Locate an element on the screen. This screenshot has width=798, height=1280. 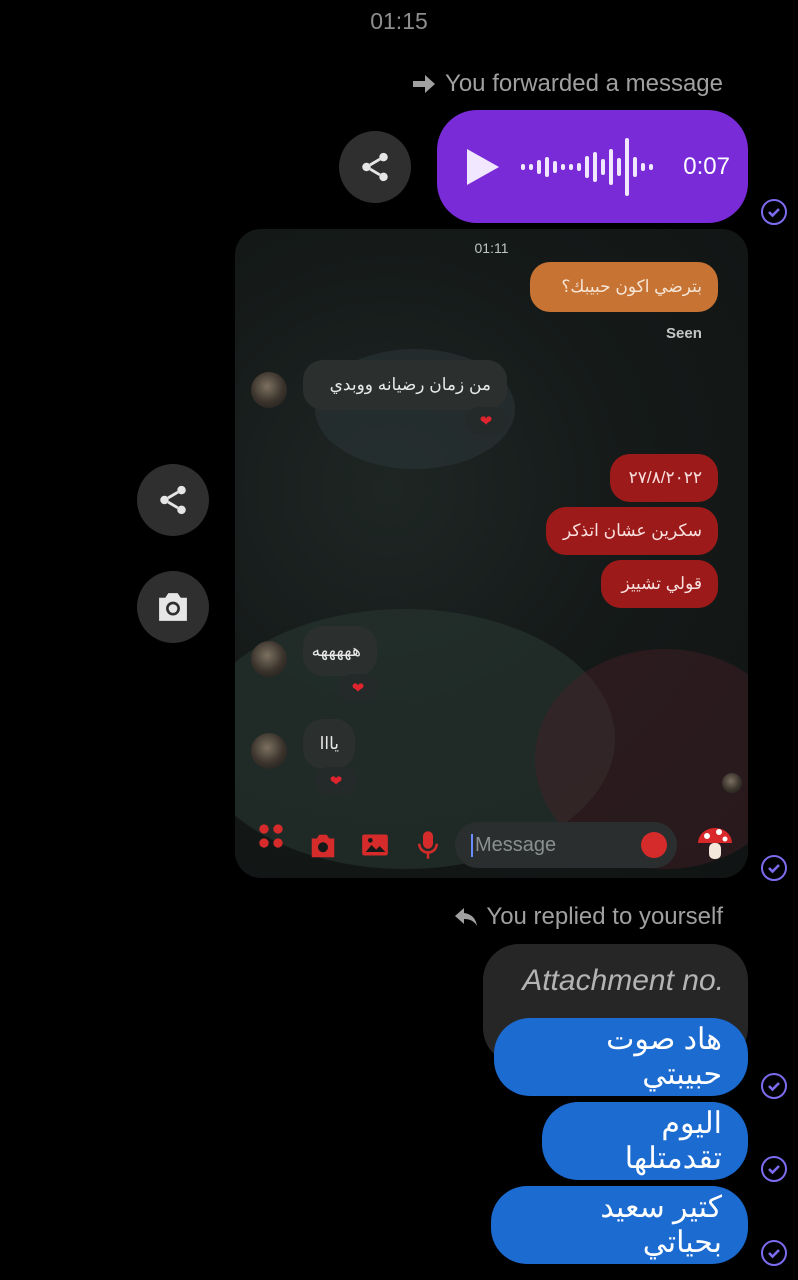
message-input-placeholder: Message is located at coordinates (556, 845).